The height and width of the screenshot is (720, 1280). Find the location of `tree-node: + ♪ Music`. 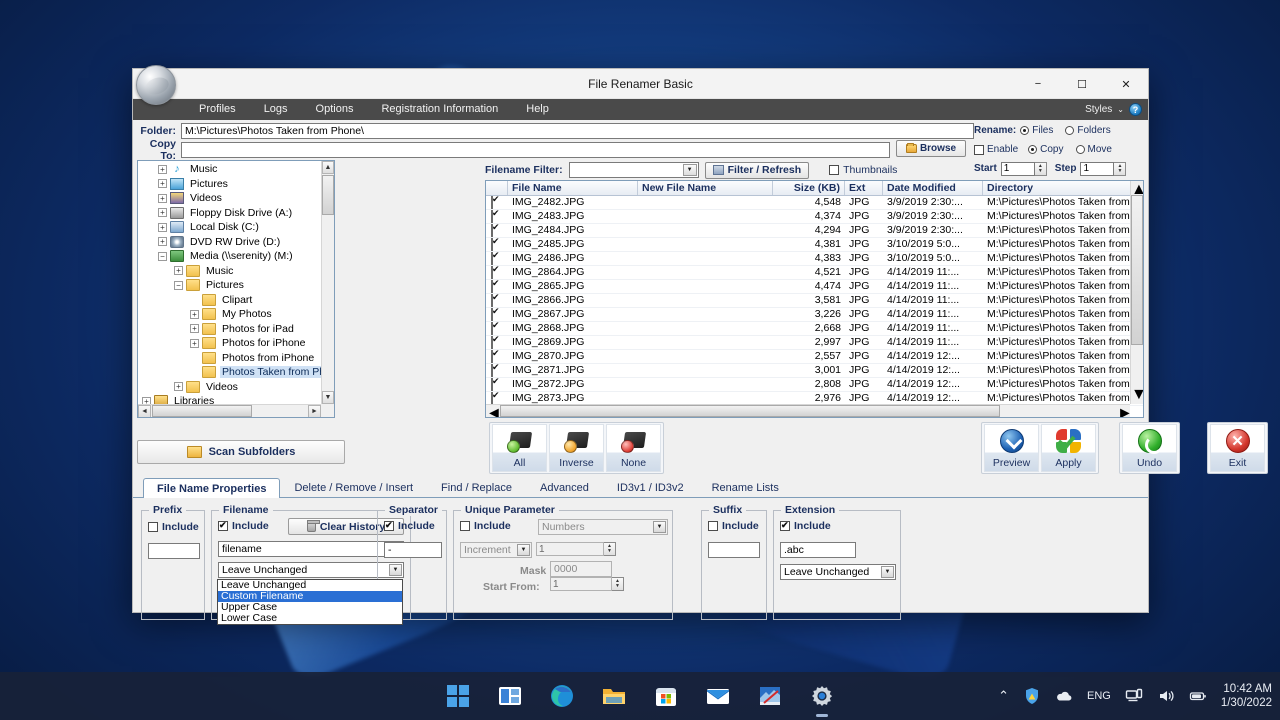

tree-node: + ♪ Music is located at coordinates (229, 169).